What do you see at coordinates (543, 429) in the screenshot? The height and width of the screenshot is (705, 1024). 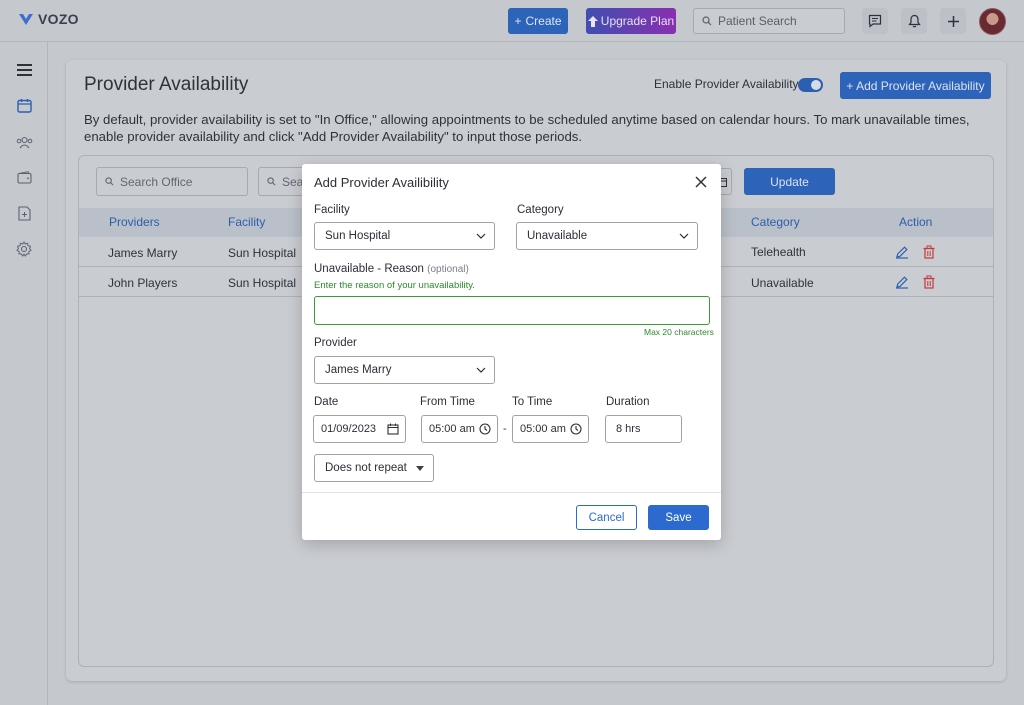 I see `to-time-value: 05:00 am` at bounding box center [543, 429].